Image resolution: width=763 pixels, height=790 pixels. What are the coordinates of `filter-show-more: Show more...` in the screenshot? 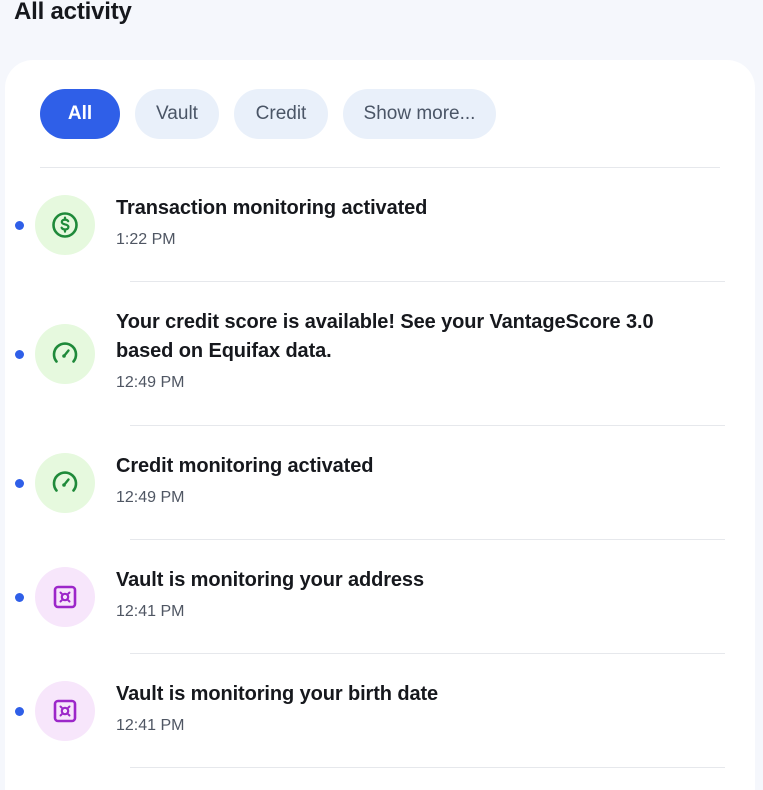 It's located at (419, 114).